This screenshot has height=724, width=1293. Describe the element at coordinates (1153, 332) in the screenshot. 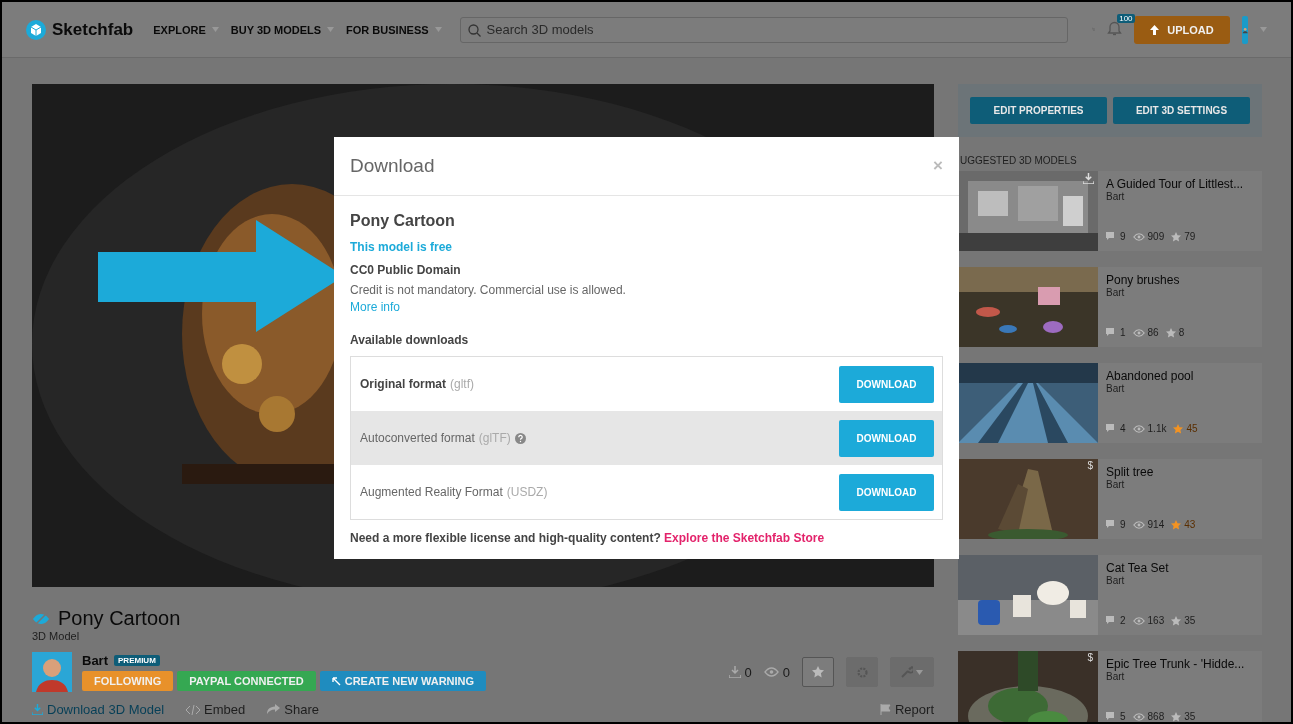

I see `view-count: 86` at that location.